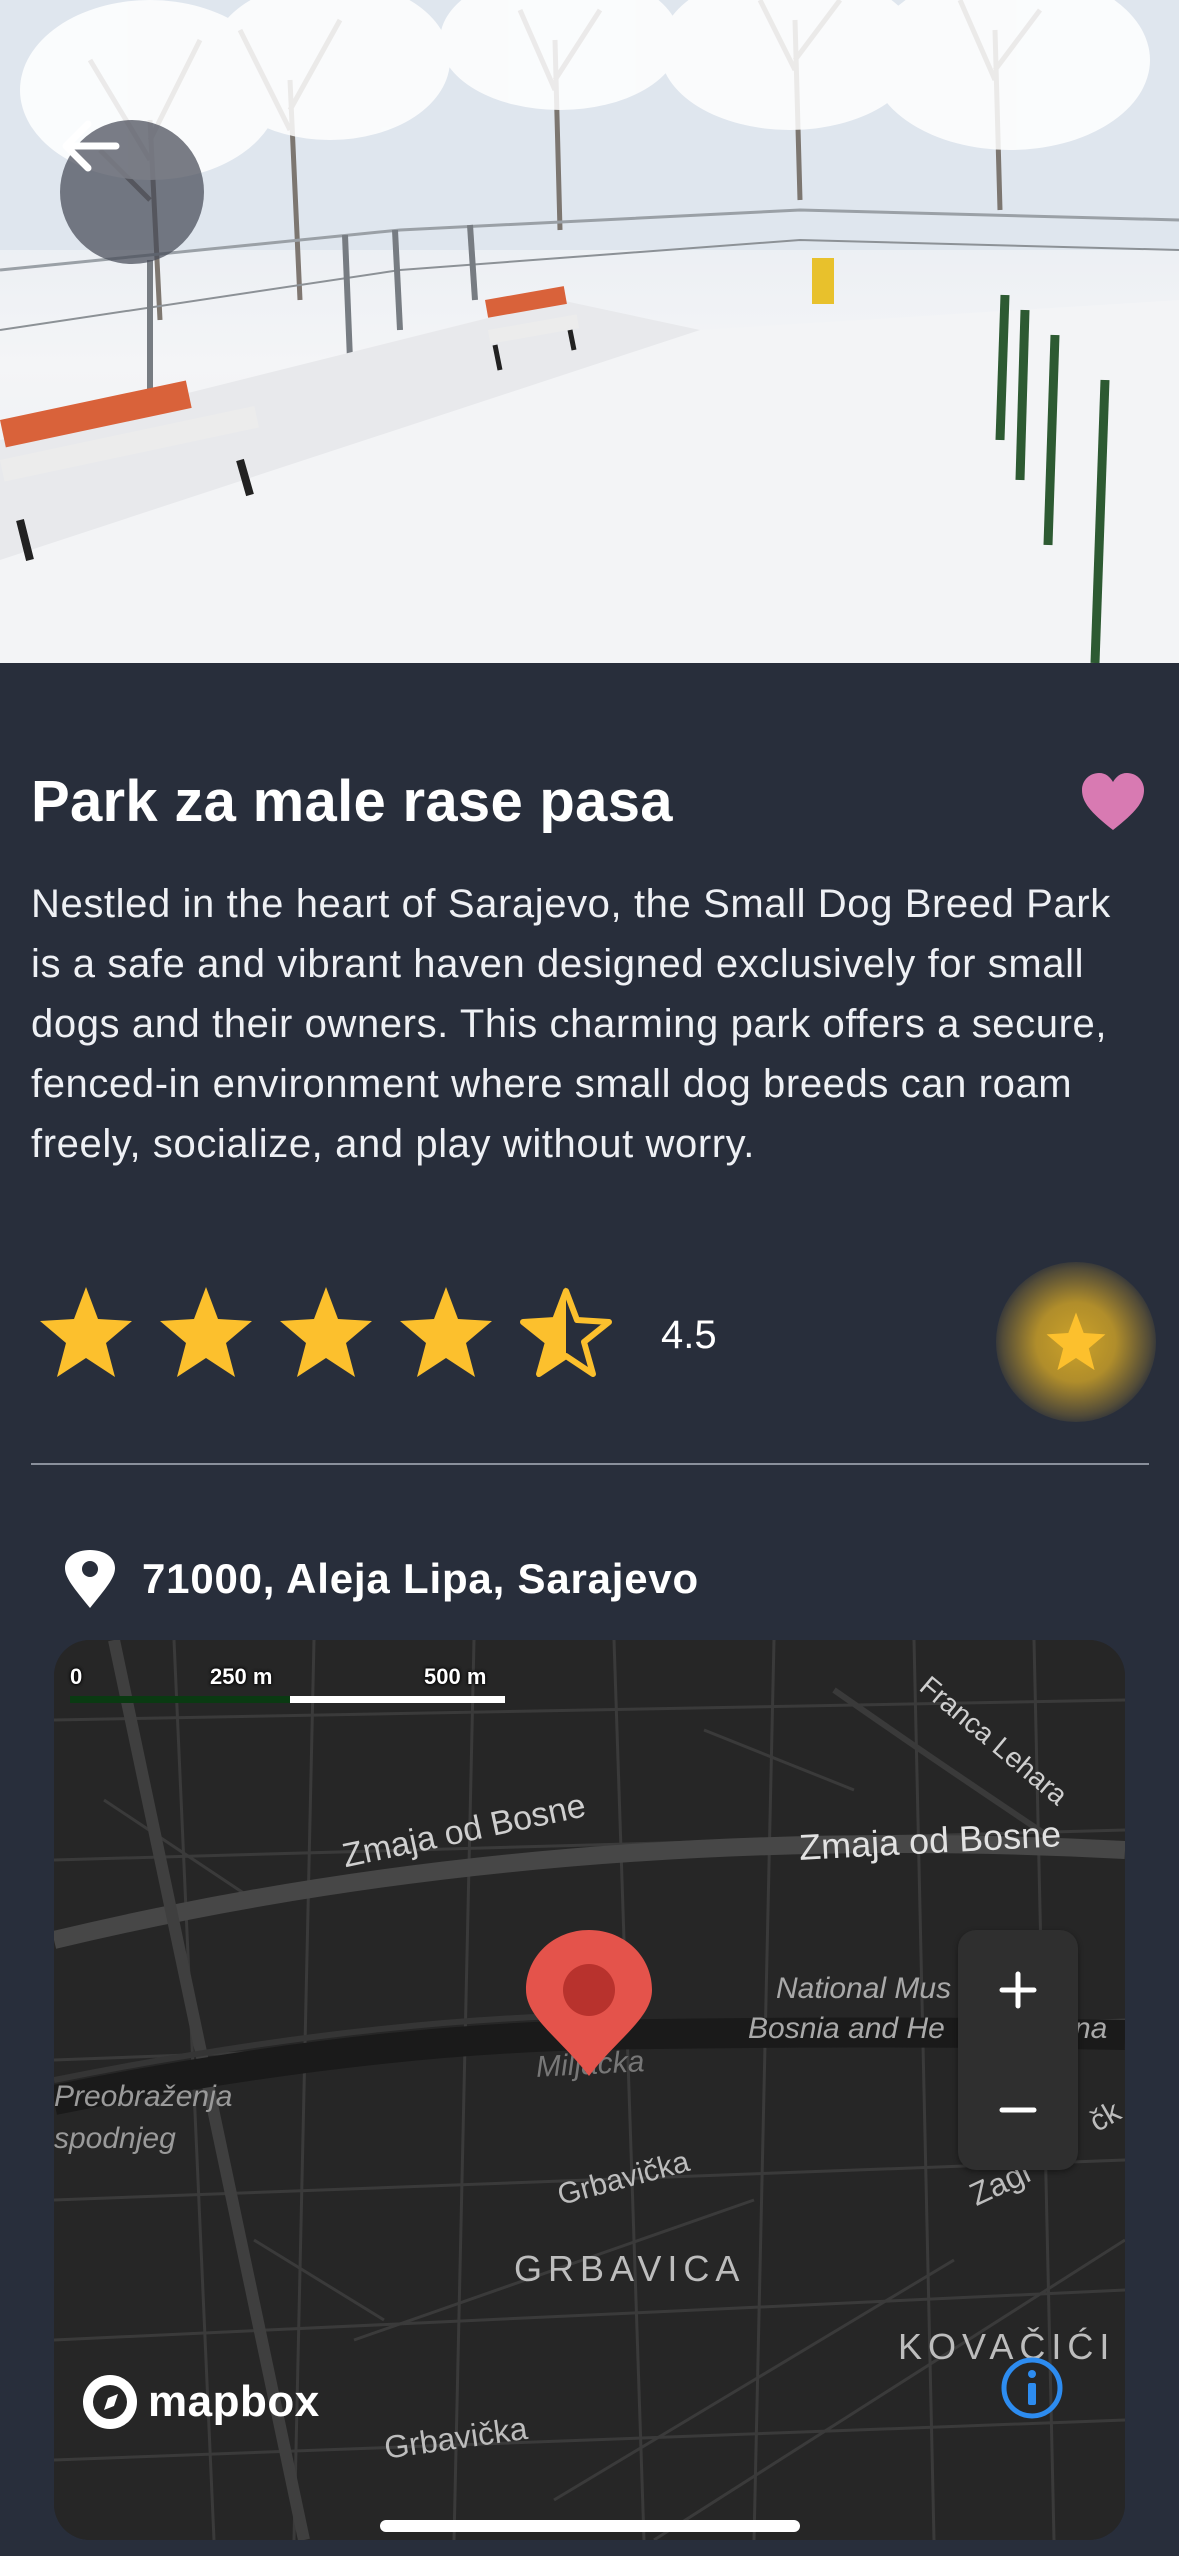  Describe the element at coordinates (1032, 2388) in the screenshot. I see `info-icon` at that location.